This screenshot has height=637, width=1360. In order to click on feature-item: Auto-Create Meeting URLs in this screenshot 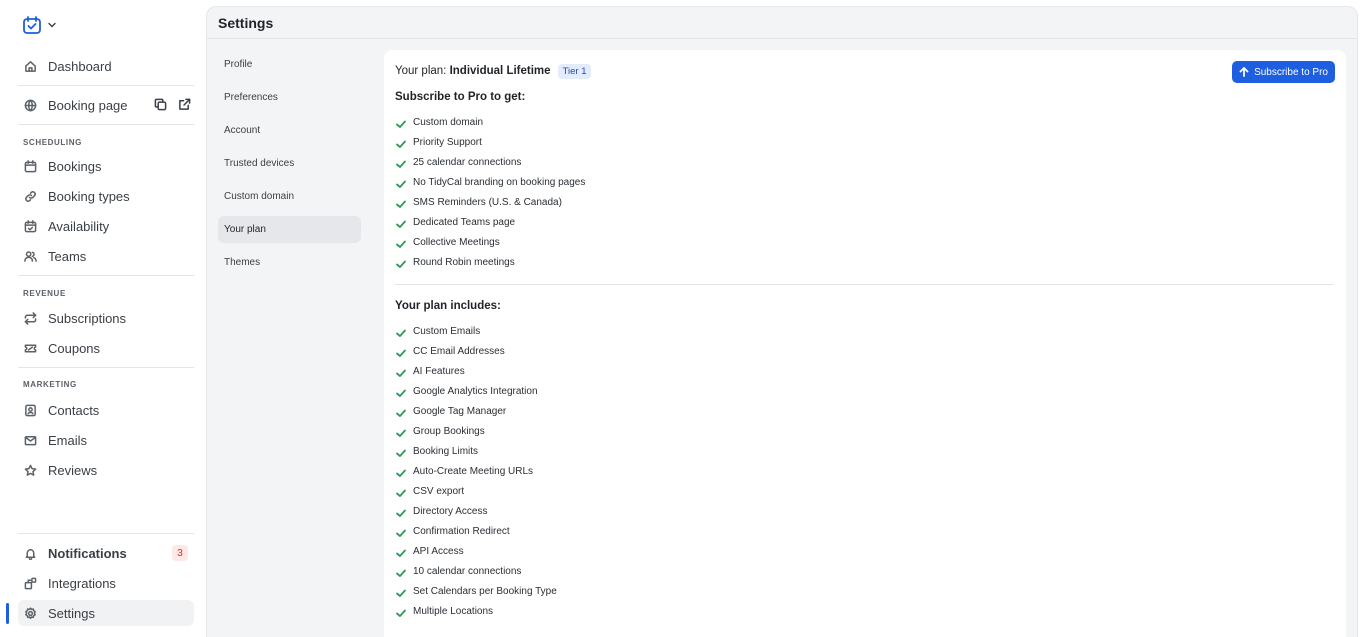, I will do `click(864, 471)`.